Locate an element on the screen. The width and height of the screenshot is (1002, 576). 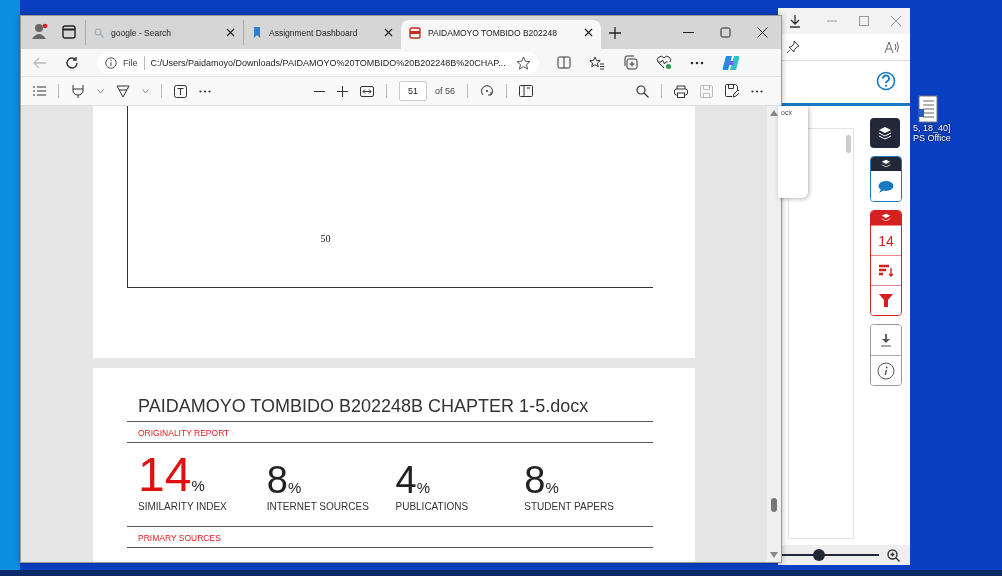
scroll-down-icon is located at coordinates (774, 555).